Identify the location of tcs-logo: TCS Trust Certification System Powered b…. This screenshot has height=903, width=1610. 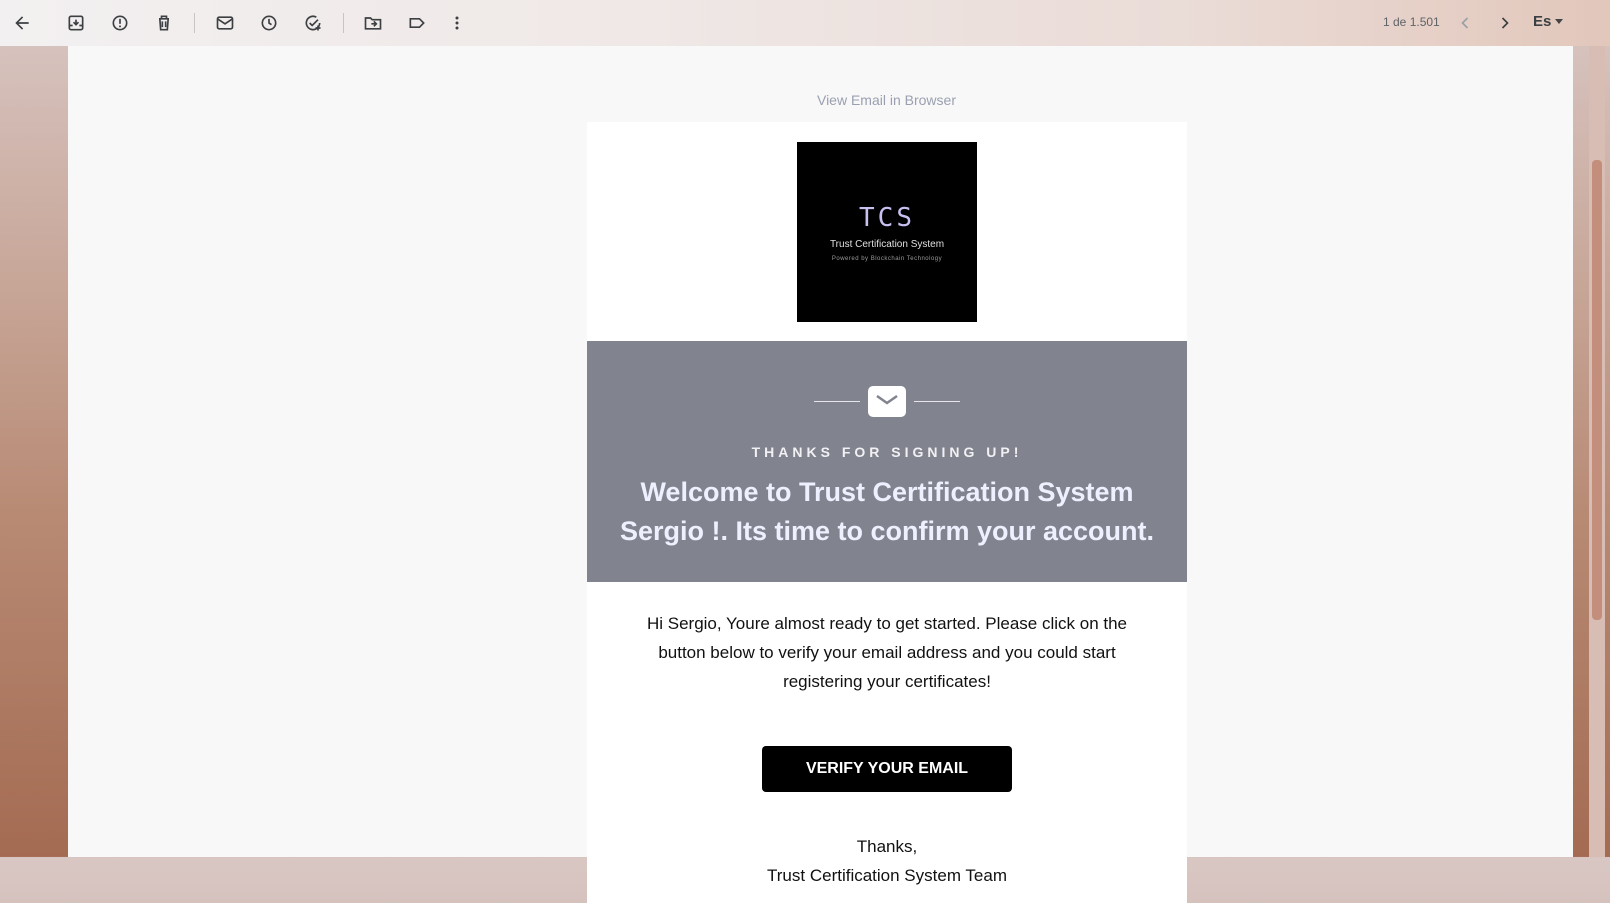
(887, 232).